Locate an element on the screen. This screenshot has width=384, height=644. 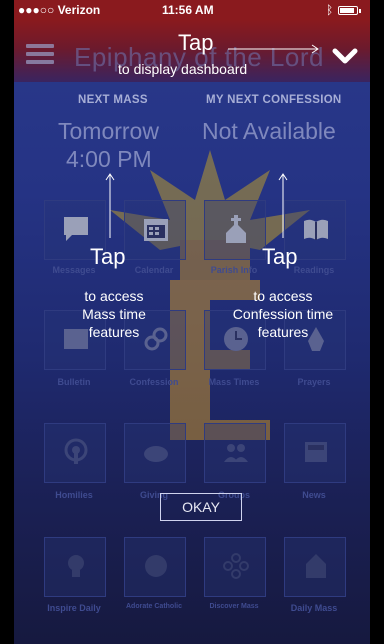
next-confession-value: Not Available is located at coordinates (269, 131).